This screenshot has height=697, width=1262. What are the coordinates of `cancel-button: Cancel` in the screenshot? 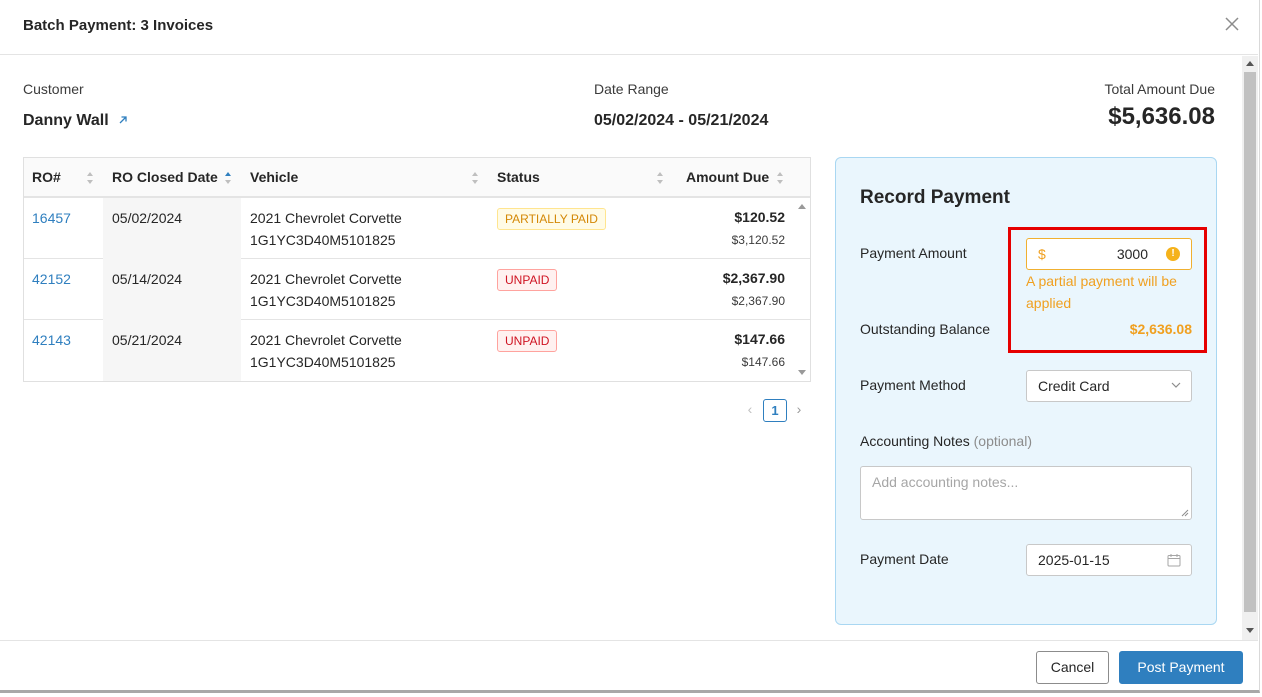 It's located at (1072, 667).